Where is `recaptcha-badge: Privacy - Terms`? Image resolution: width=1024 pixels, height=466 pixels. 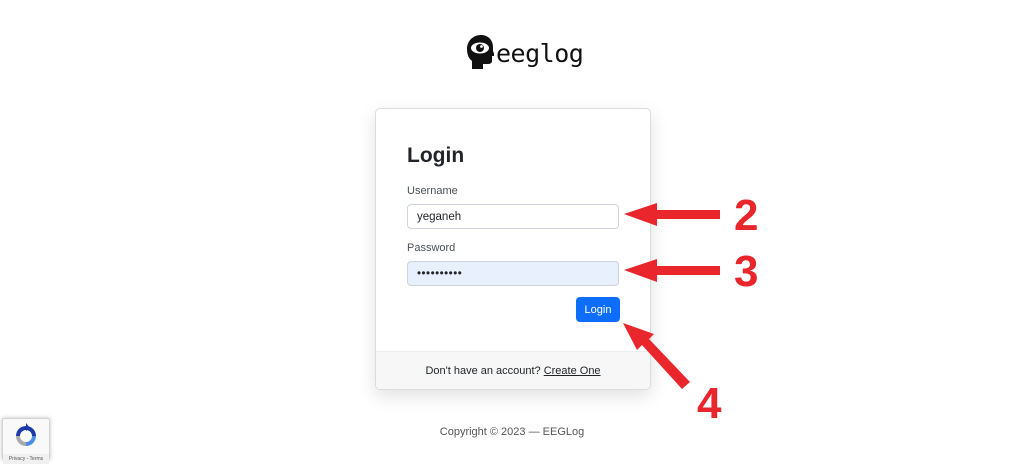
recaptcha-badge: Privacy - Terms is located at coordinates (26, 441).